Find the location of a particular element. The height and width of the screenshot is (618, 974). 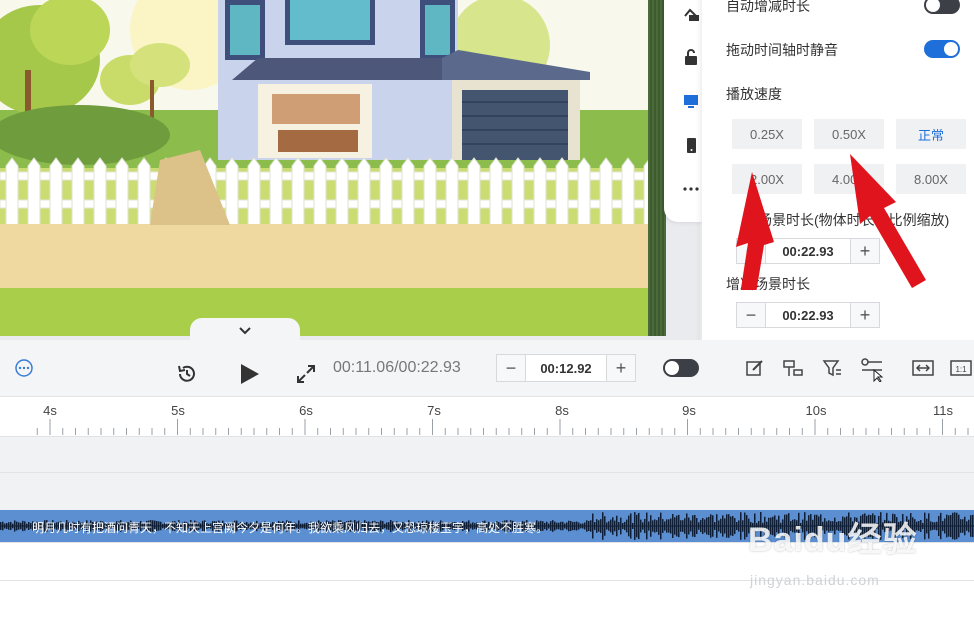

speed-0.25x-button: 0.25X is located at coordinates (767, 134).